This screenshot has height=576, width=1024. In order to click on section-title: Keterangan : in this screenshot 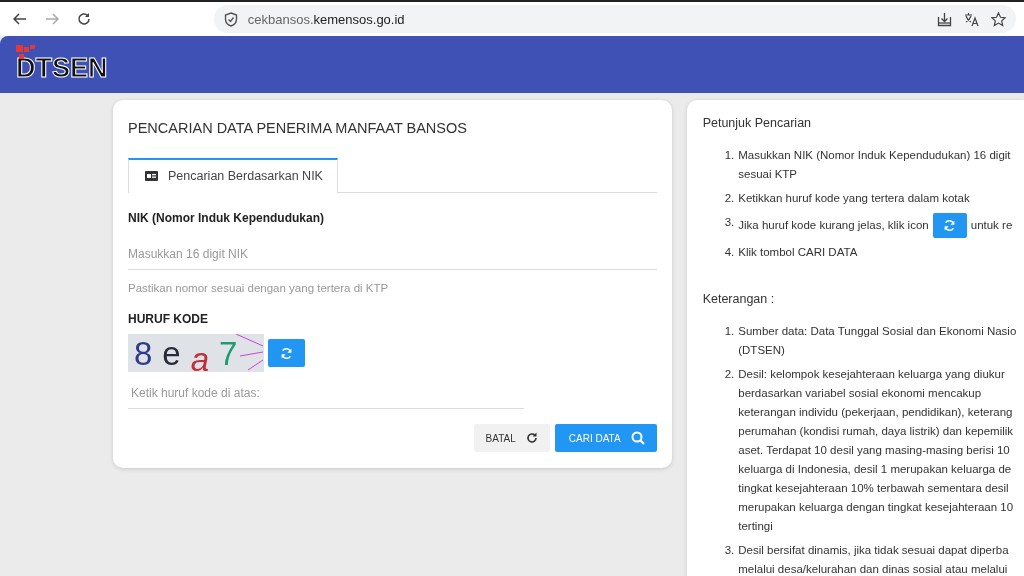, I will do `click(739, 299)`.